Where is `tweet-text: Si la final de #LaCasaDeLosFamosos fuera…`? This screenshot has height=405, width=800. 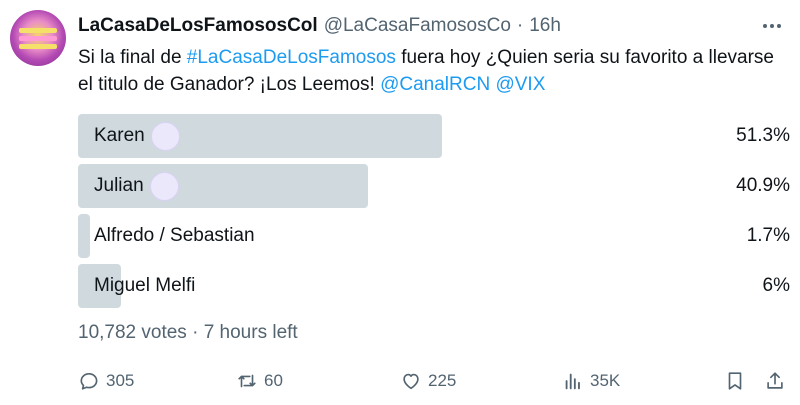
tweet-text: Si la final de #LaCasaDeLosFamosos fuera… is located at coordinates (428, 71).